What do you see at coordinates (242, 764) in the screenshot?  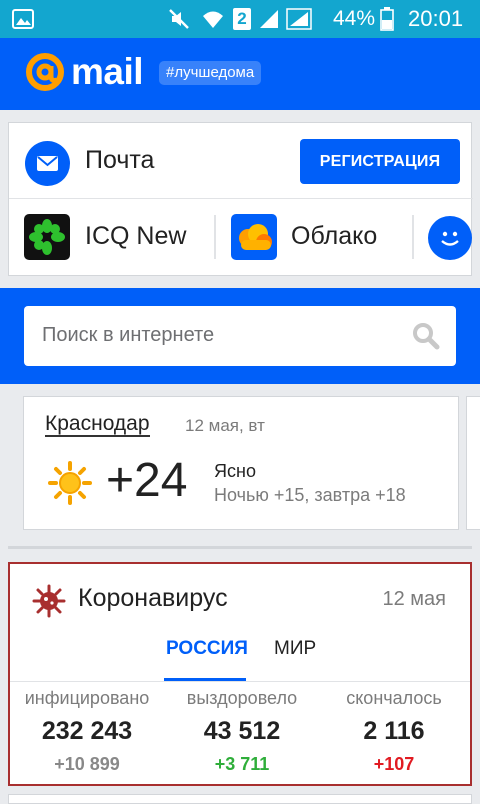 I see `stat-delta: +3 711` at bounding box center [242, 764].